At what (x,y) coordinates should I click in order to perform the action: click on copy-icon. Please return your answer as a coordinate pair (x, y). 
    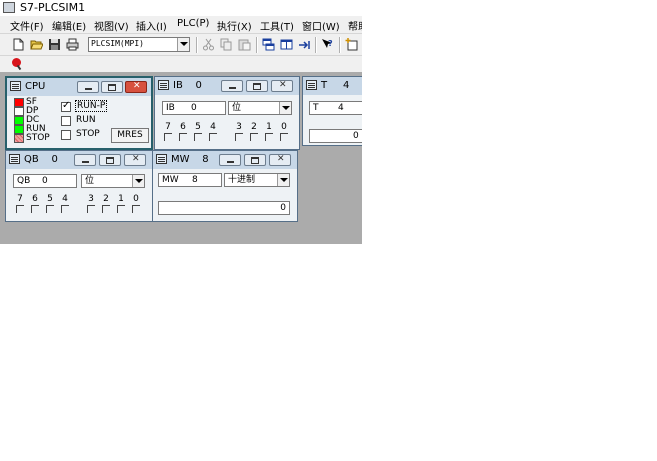
    Looking at the image, I should click on (226, 44).